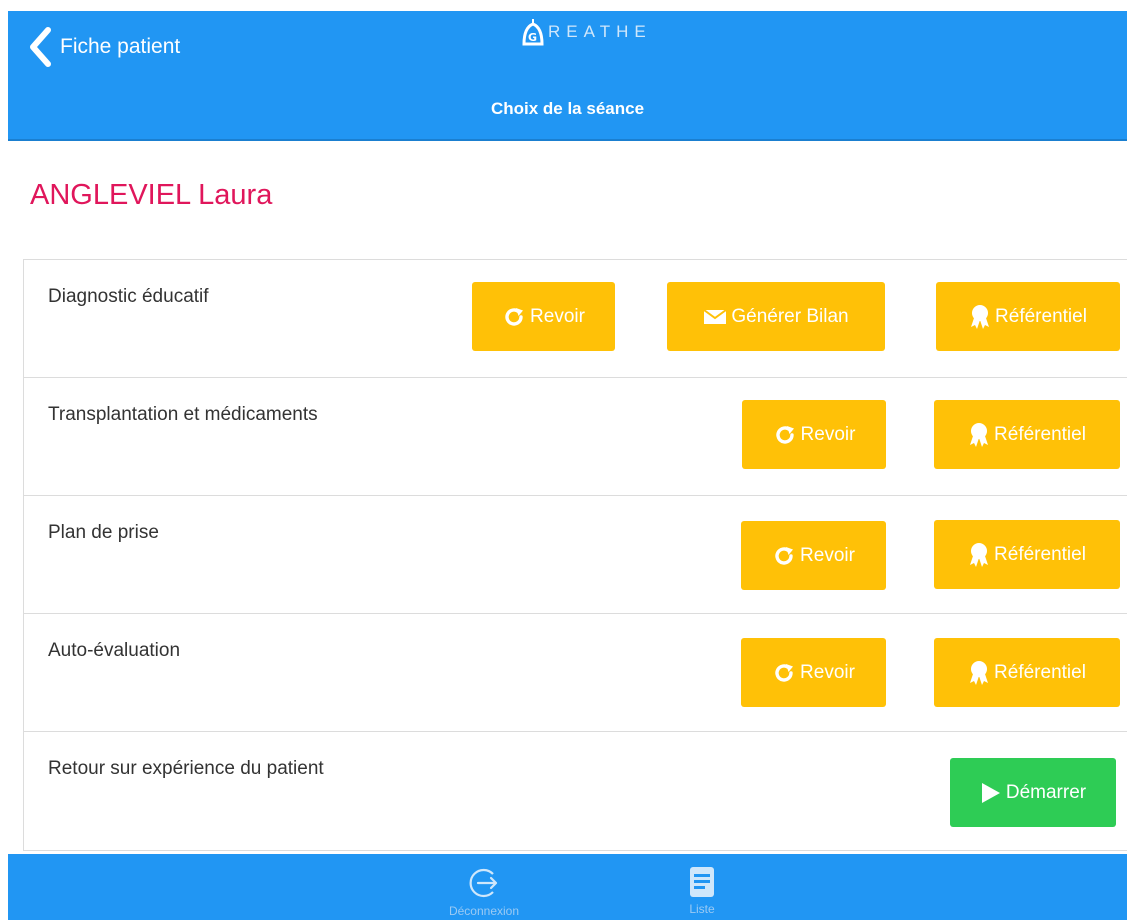 This screenshot has width=1127, height=920. Describe the element at coordinates (484, 911) in the screenshot. I see `nav-logout-label: Déconnexion` at that location.